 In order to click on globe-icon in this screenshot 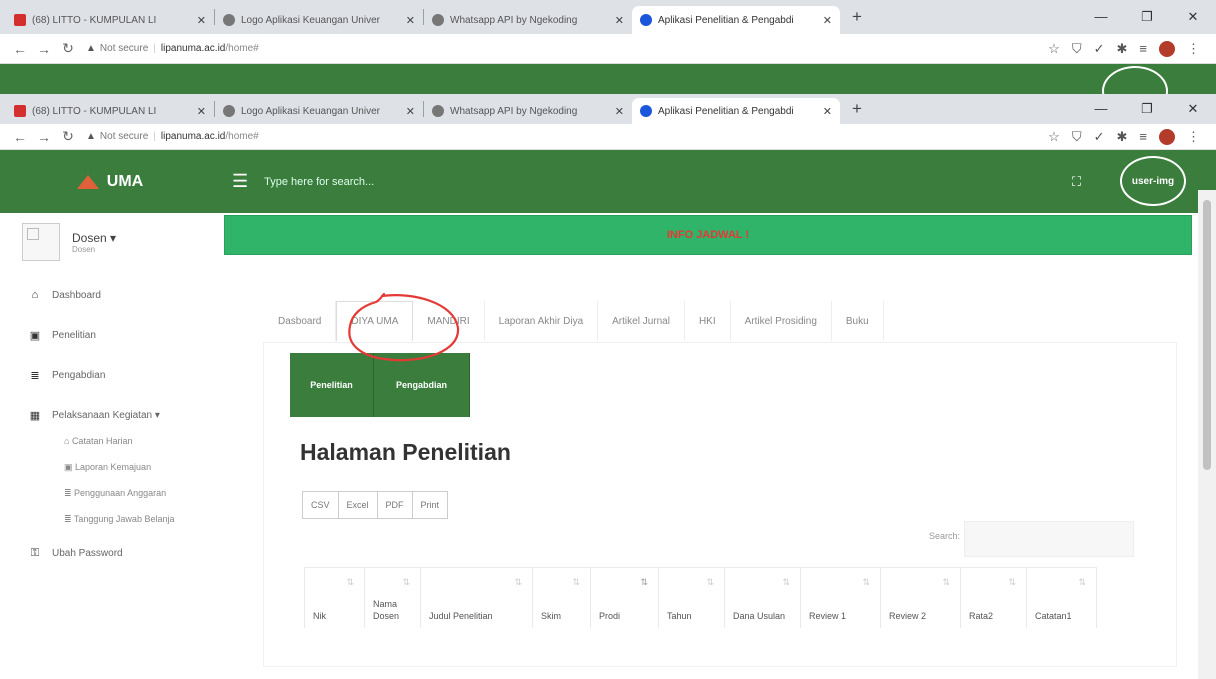, I will do `click(229, 20)`.